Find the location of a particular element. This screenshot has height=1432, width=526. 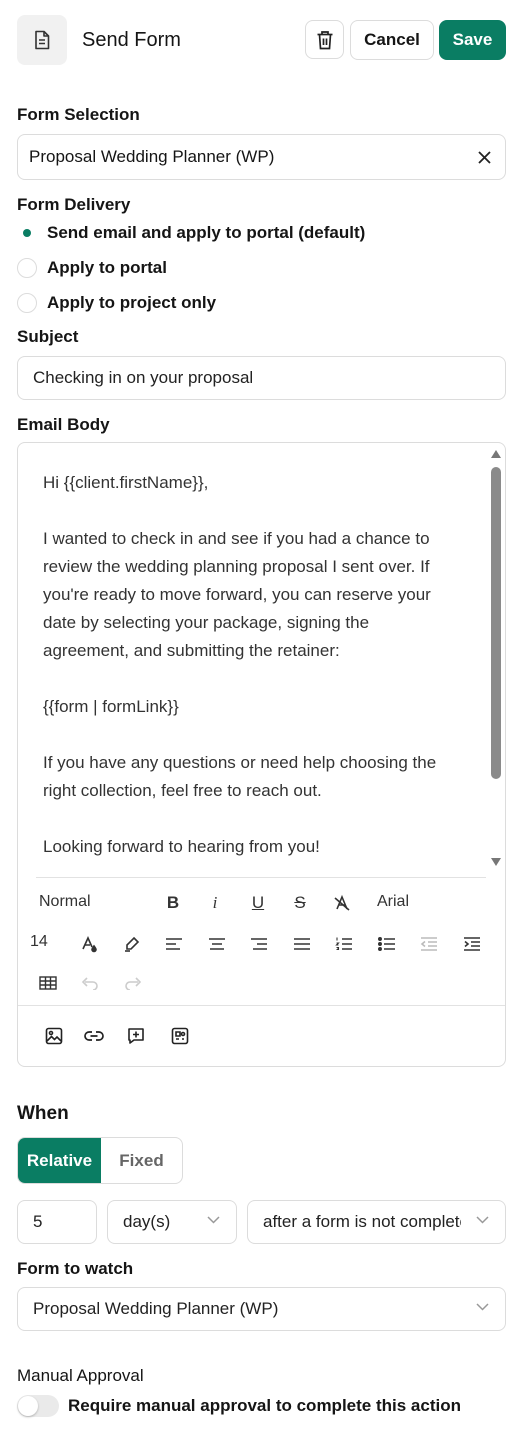

font-size-select: 14 is located at coordinates (39, 942).